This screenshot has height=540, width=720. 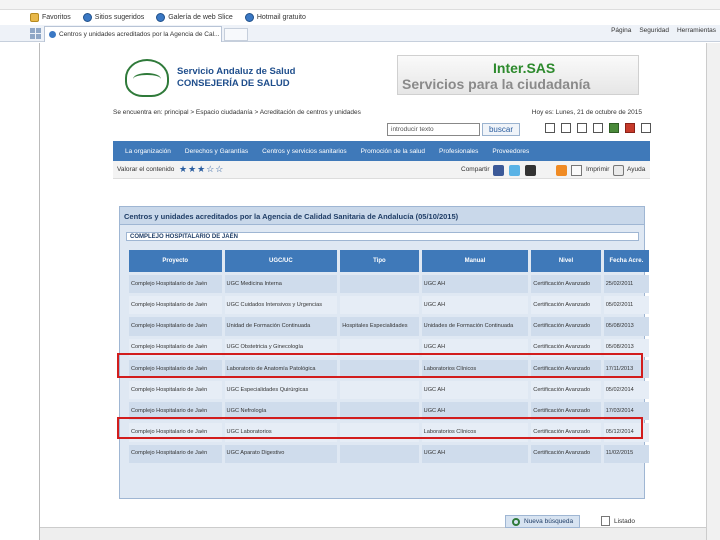 What do you see at coordinates (614, 128) in the screenshot?
I see `accessibility-icon` at bounding box center [614, 128].